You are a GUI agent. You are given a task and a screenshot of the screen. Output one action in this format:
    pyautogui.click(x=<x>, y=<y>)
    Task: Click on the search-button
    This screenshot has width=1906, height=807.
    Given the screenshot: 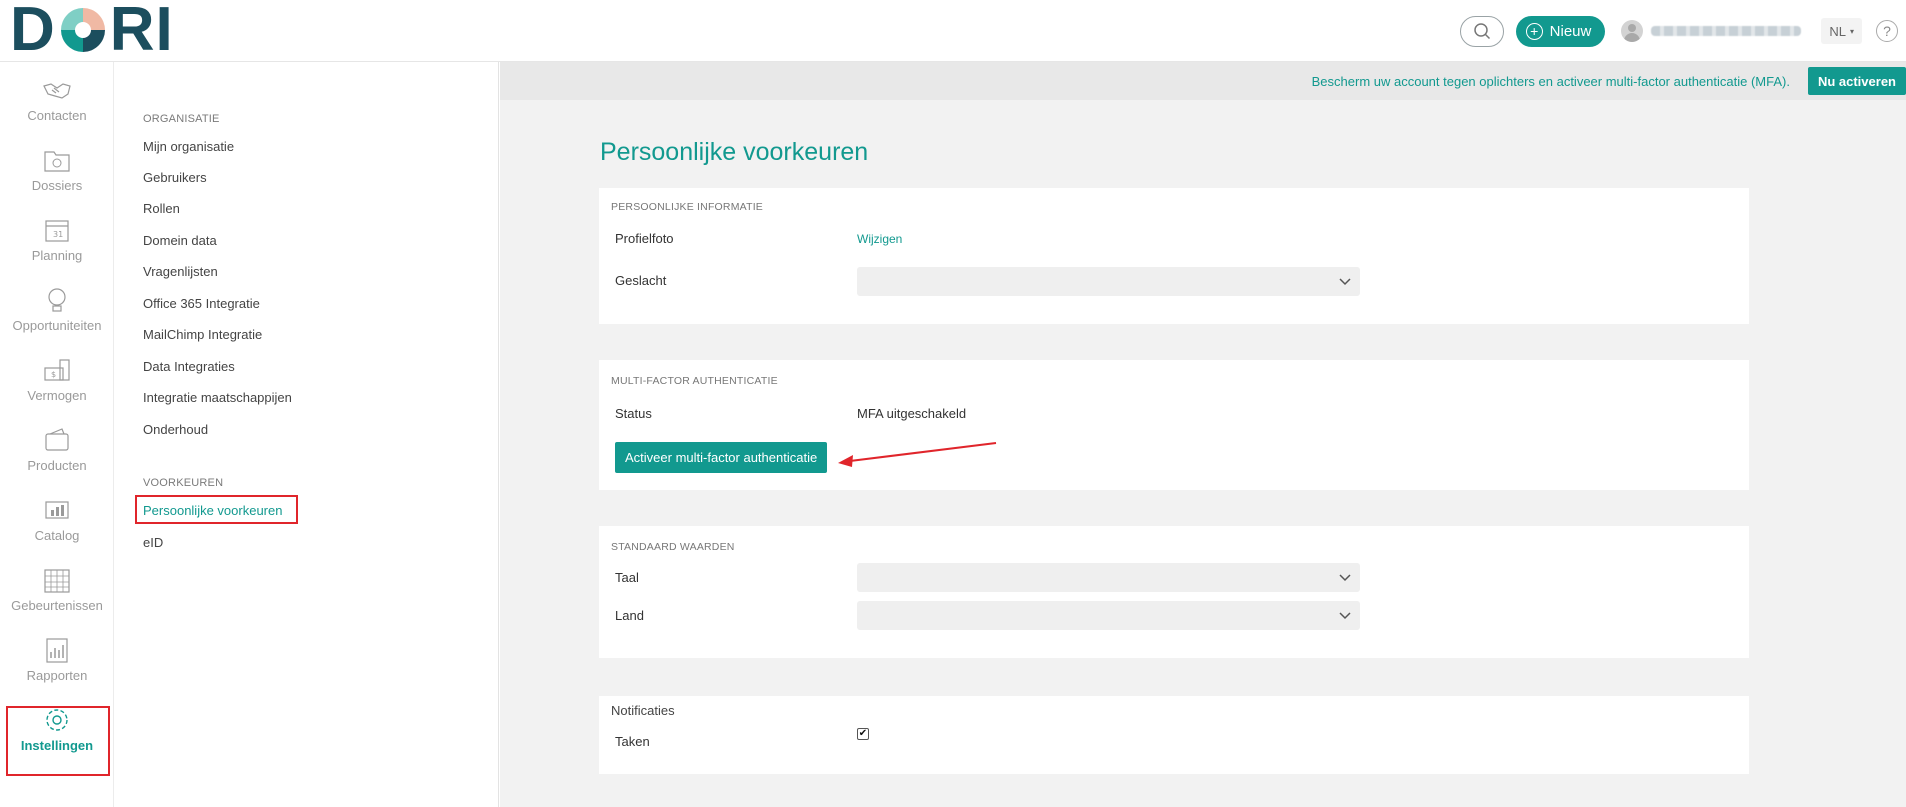 What is the action you would take?
    pyautogui.click(x=1481, y=31)
    